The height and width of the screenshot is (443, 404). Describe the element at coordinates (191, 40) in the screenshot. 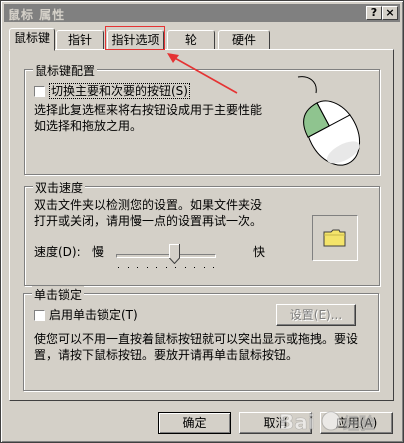

I see `tab-wheel: 轮` at that location.